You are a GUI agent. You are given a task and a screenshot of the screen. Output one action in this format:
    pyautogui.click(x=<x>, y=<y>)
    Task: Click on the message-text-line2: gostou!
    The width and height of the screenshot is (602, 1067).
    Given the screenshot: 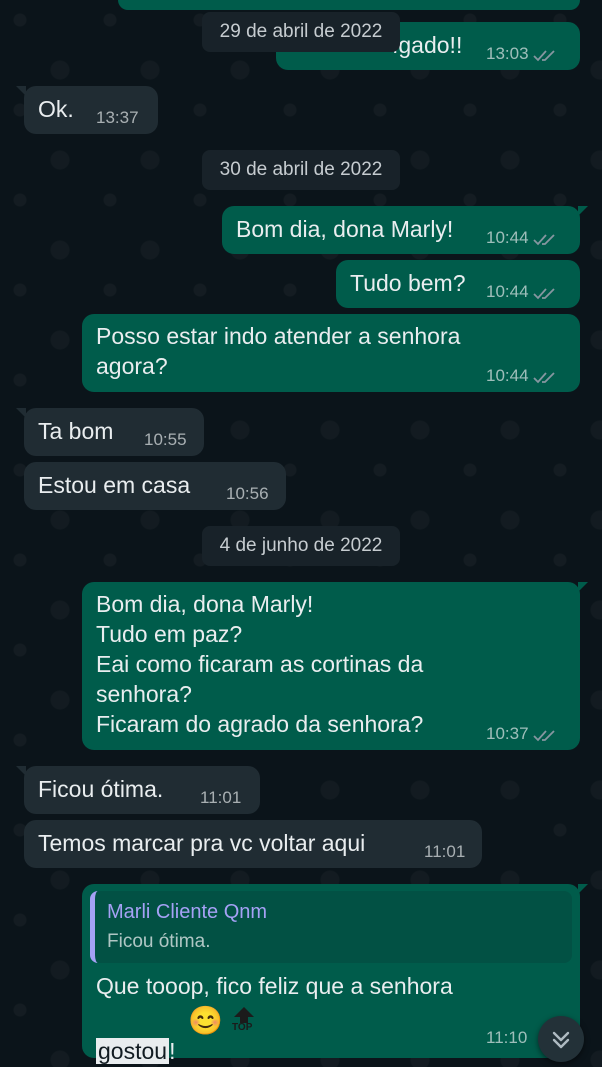 What is the action you would take?
    pyautogui.click(x=136, y=1051)
    